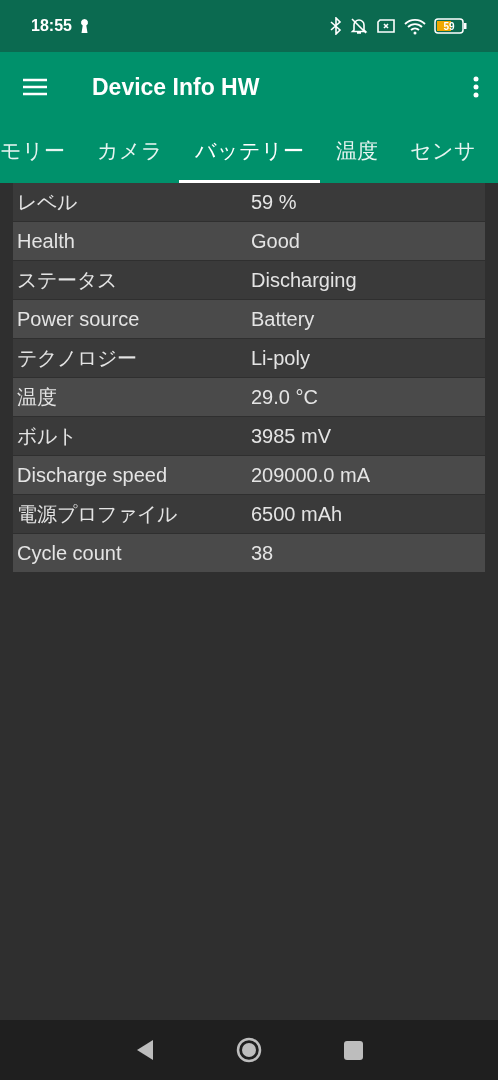 This screenshot has width=498, height=1080. What do you see at coordinates (276, 241) in the screenshot?
I see `row-value: Good` at bounding box center [276, 241].